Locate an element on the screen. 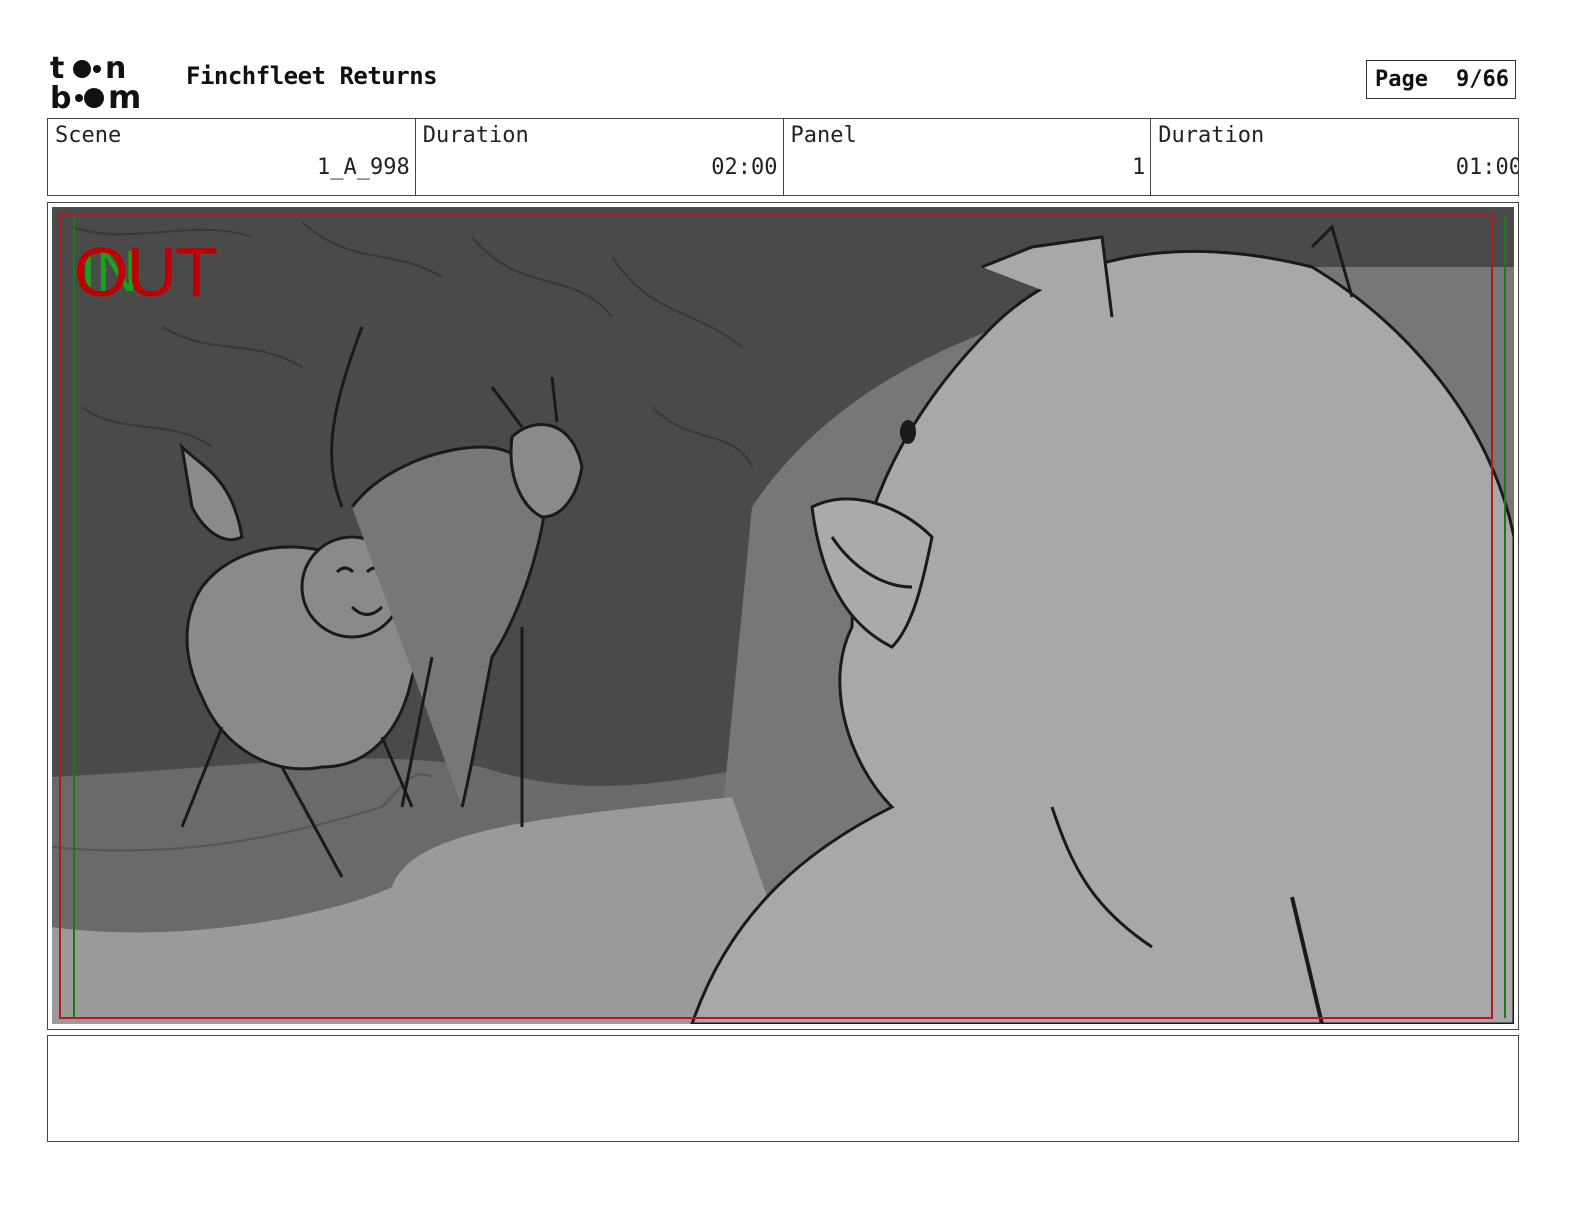 This screenshot has height=1224, width=1584. svg-text: b is located at coordinates (60, 96).